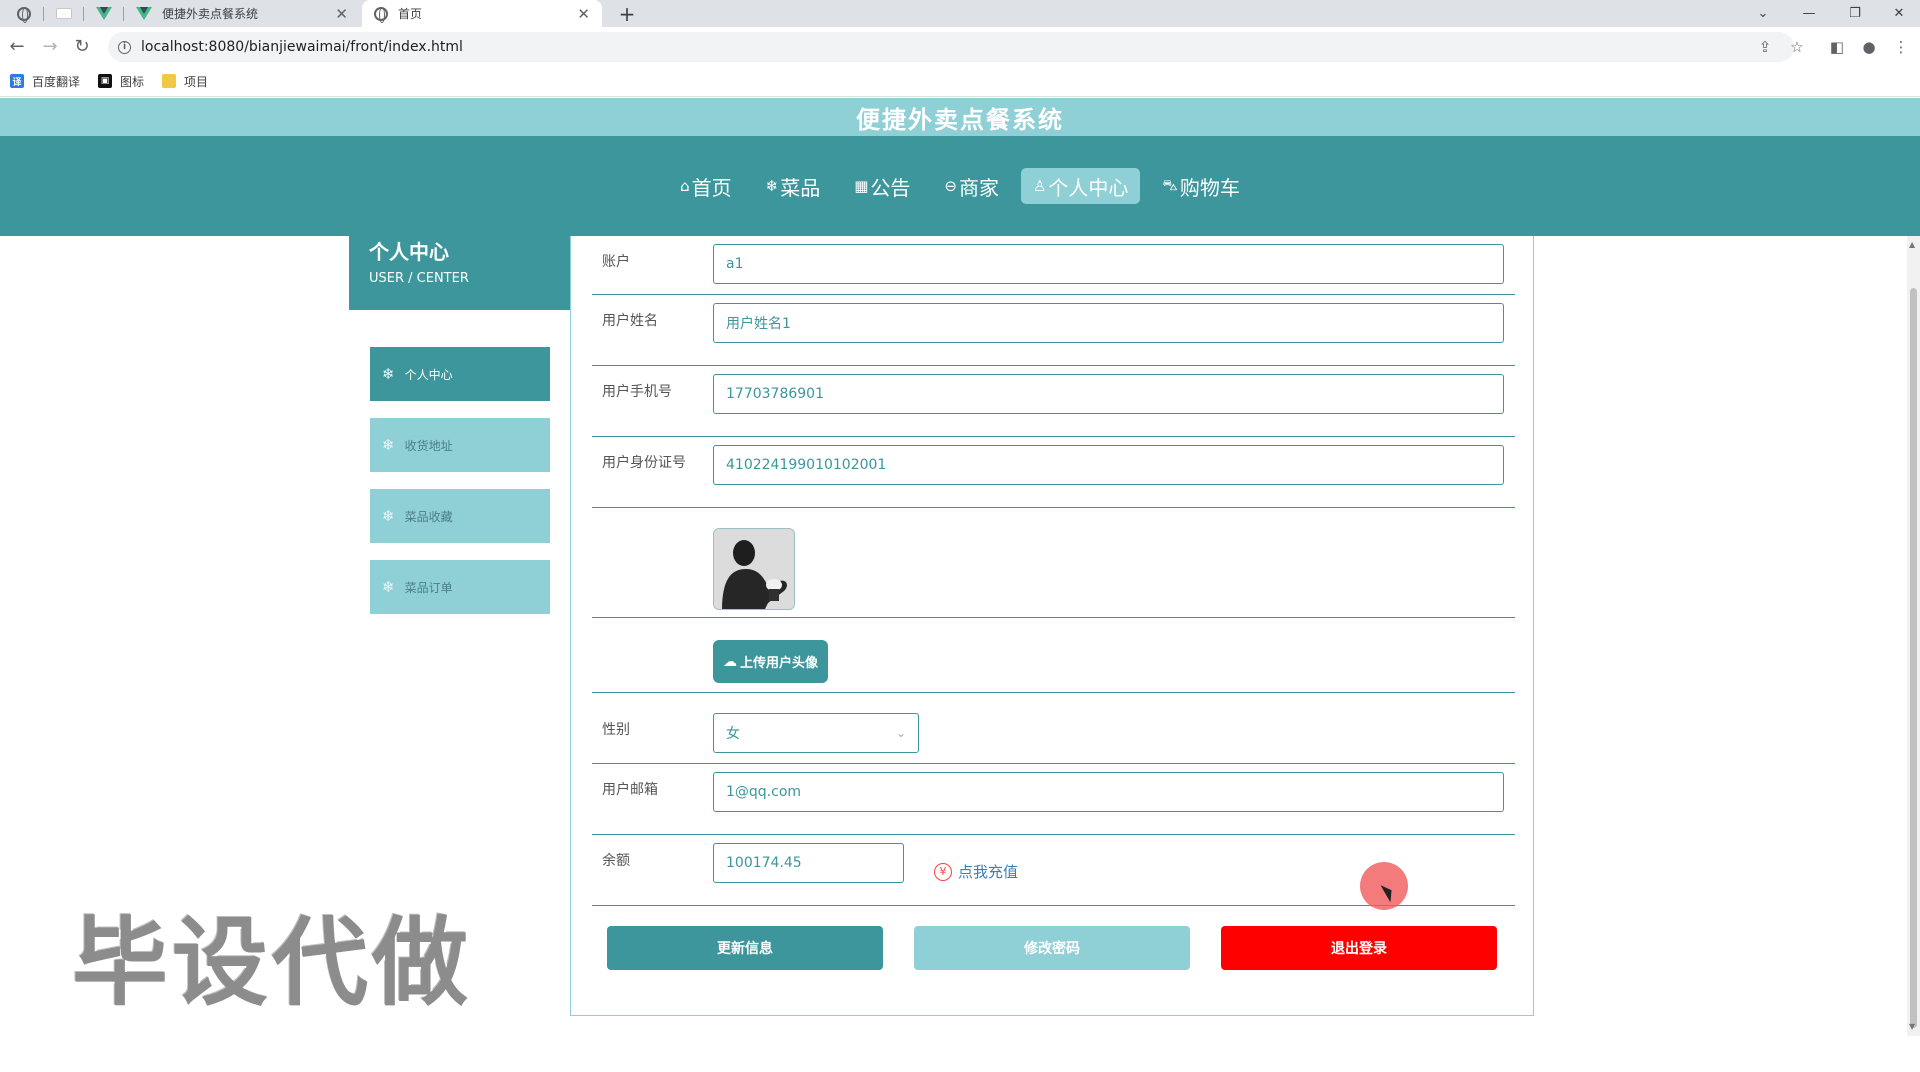 The image size is (1920, 1072). Describe the element at coordinates (960, 13) in the screenshot. I see `browser-tab-strip: 便捷外卖点餐系统 ✕ 首页 ✕ + ⌄ — ❐ ✕` at that location.